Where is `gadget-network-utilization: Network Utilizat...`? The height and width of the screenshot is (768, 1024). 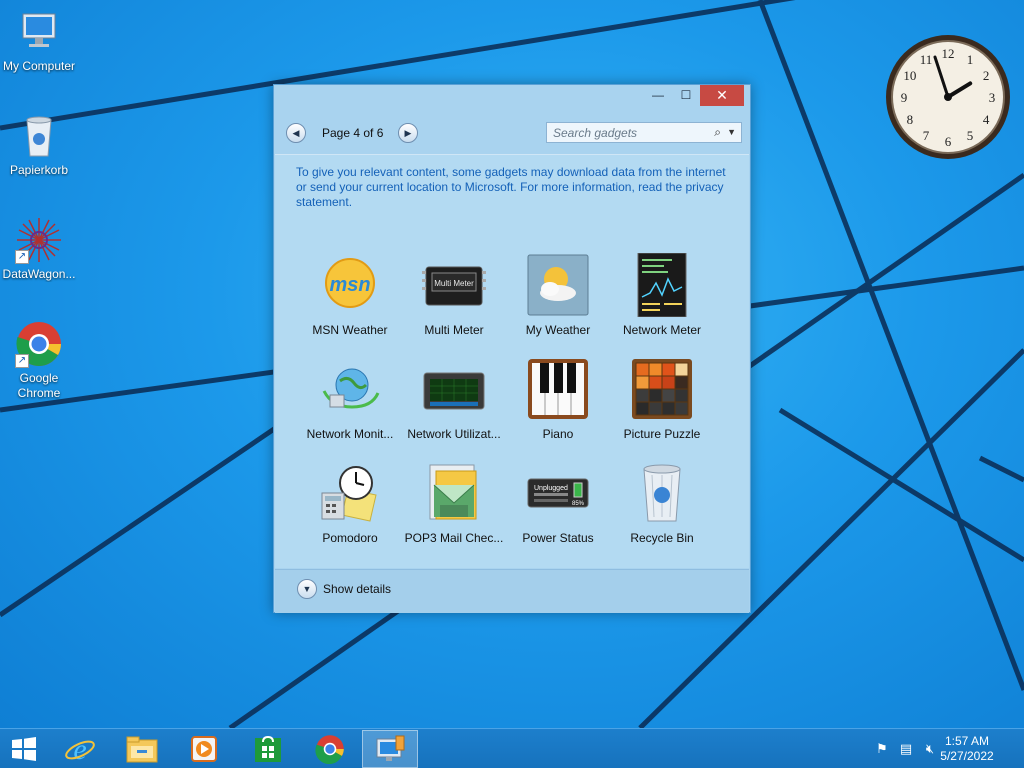
gadget-network-utilization: Network Utilizat... is located at coordinates (454, 397).